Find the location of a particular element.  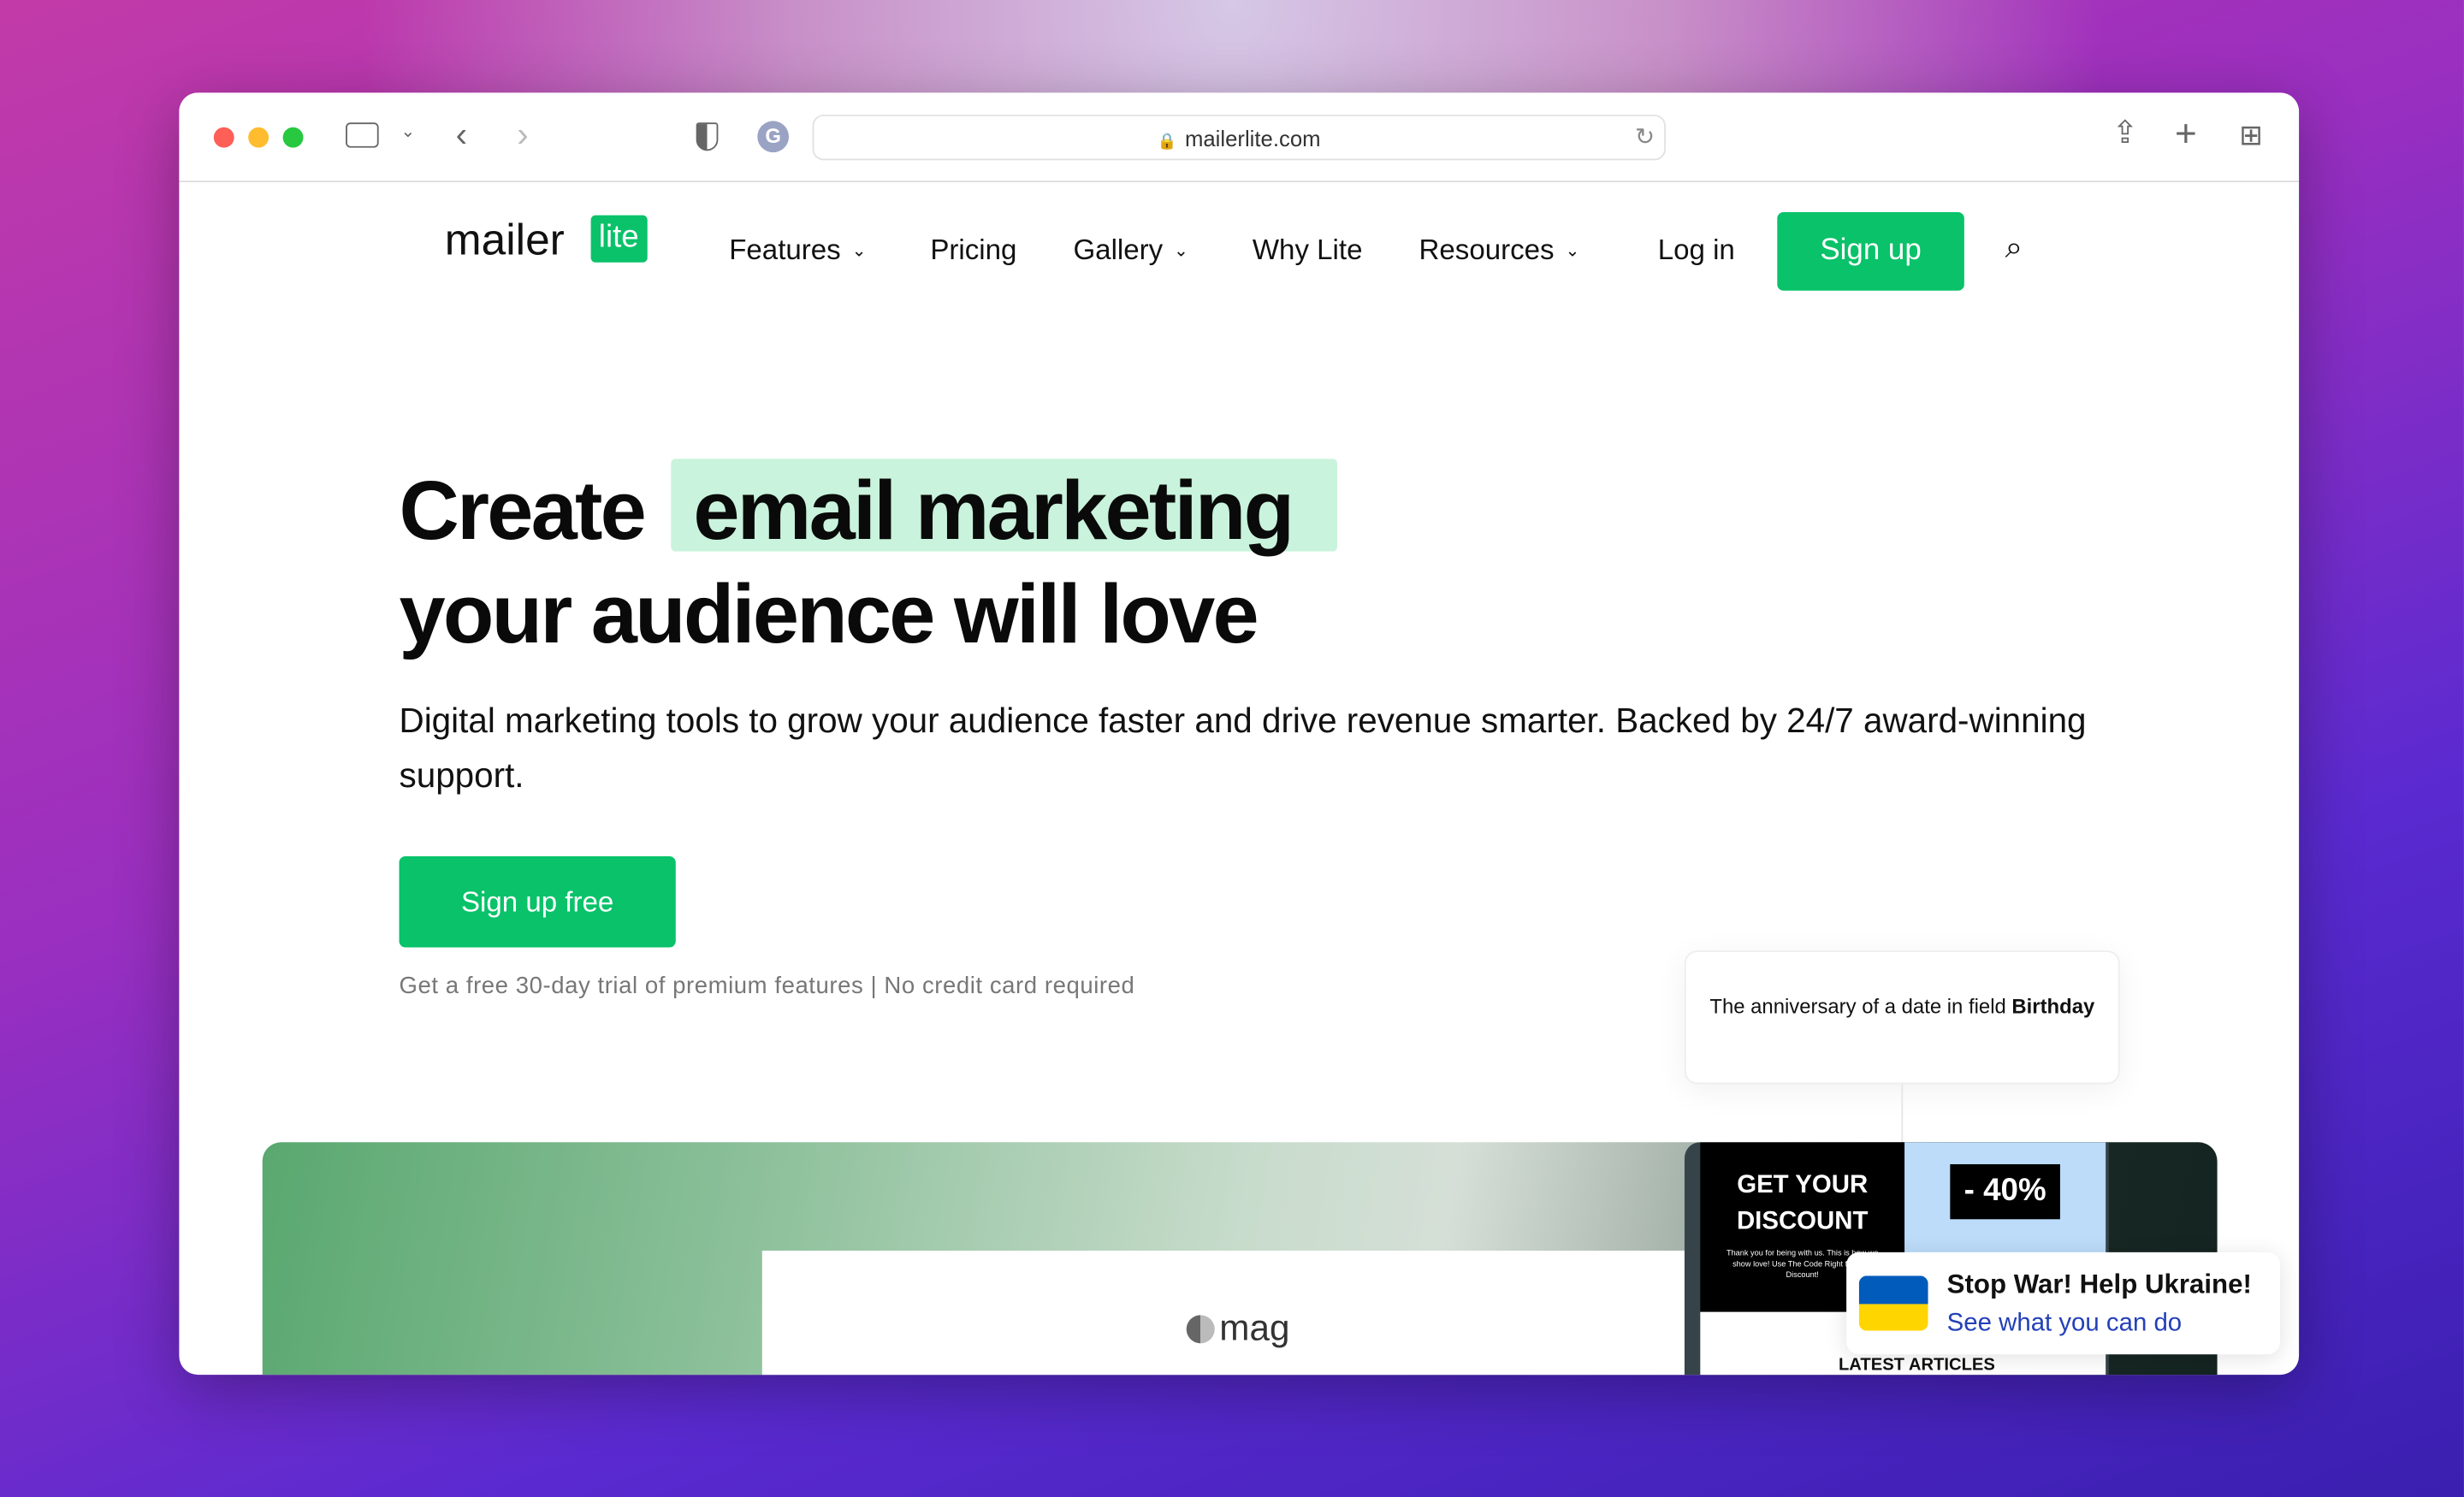

close-window-button is located at coordinates (223, 137).